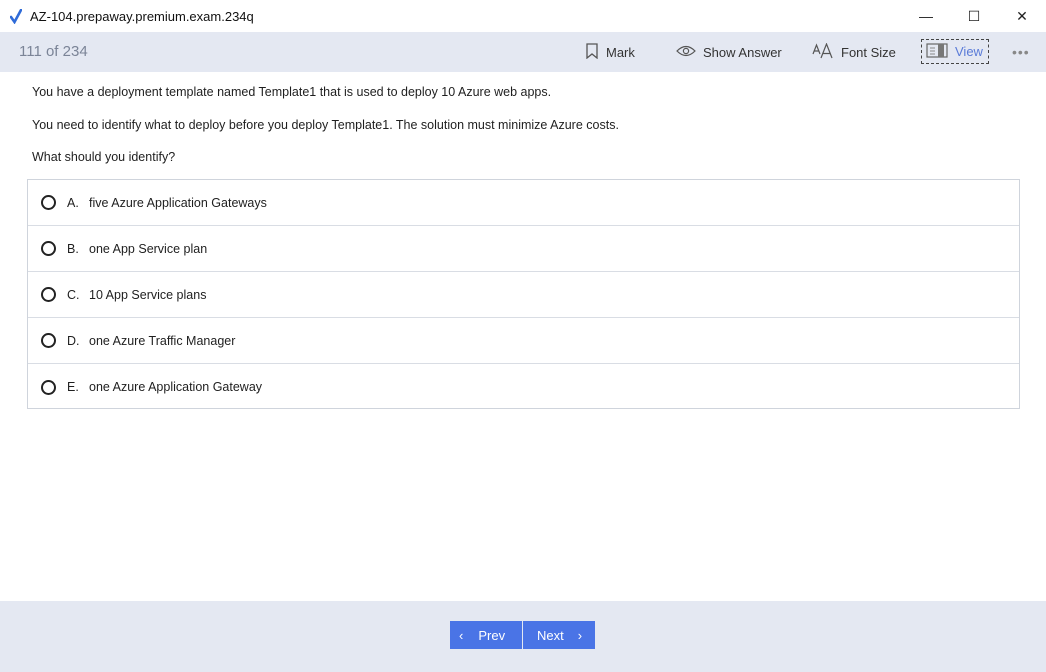 This screenshot has width=1046, height=672. I want to click on maximize-button: ☐, so click(974, 16).